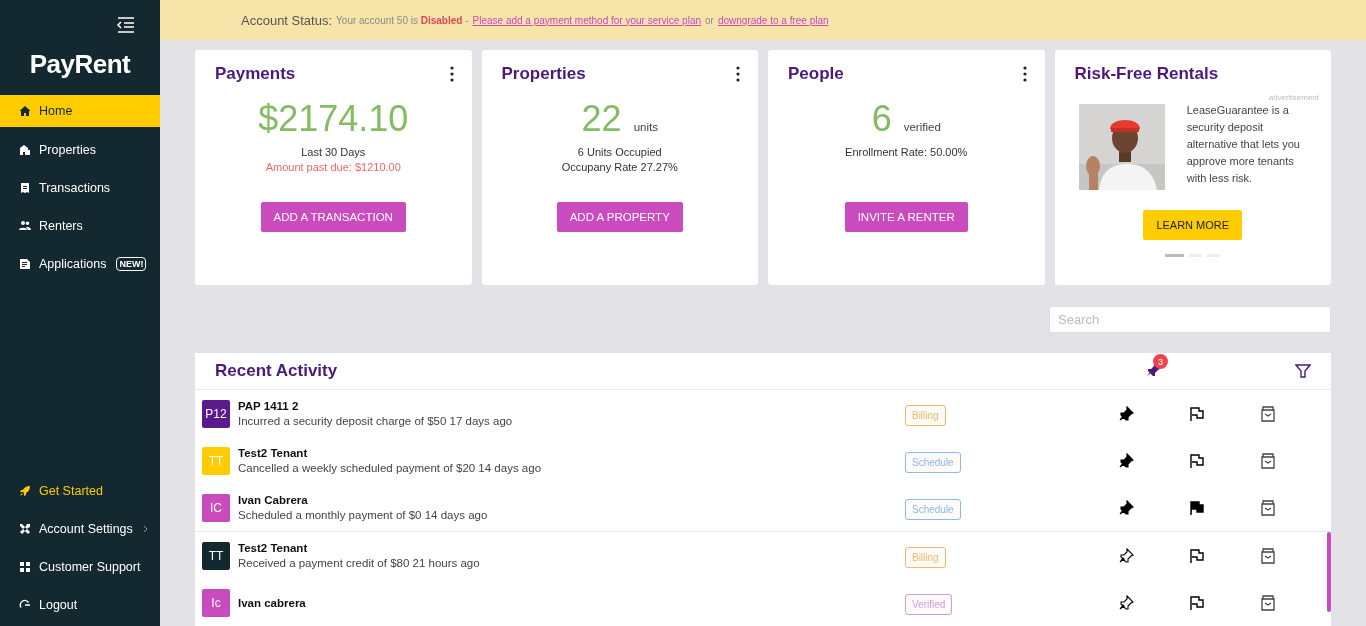  Describe the element at coordinates (333, 167) in the screenshot. I see `stat-detail: Amount past due: $1210.00` at that location.